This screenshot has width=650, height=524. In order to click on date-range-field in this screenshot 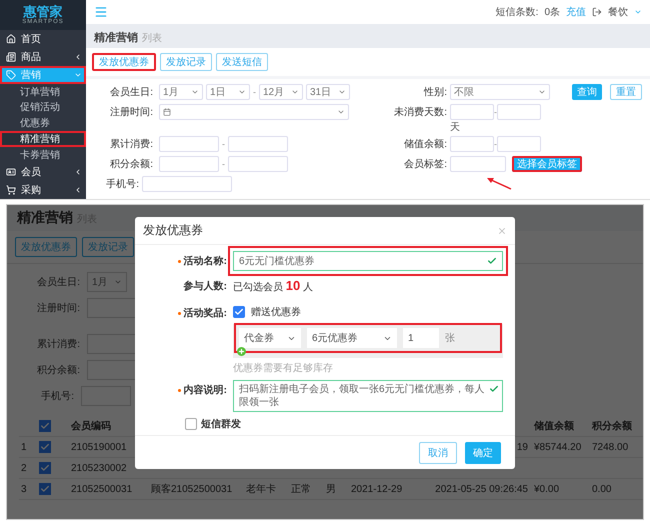, I will do `click(254, 112)`.